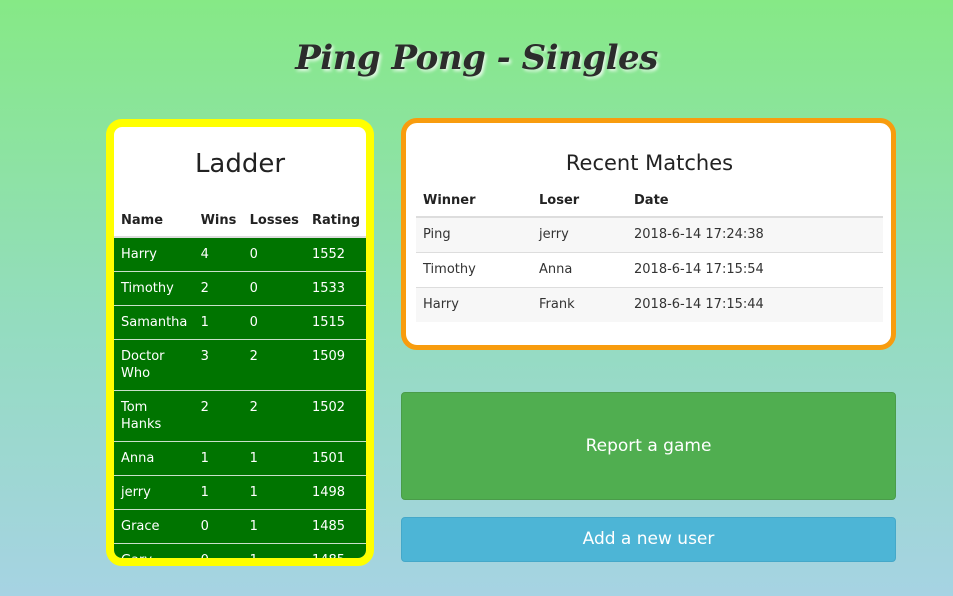 This screenshot has width=953, height=596. I want to click on ladder-row: Anna 1 1 1501, so click(240, 458).